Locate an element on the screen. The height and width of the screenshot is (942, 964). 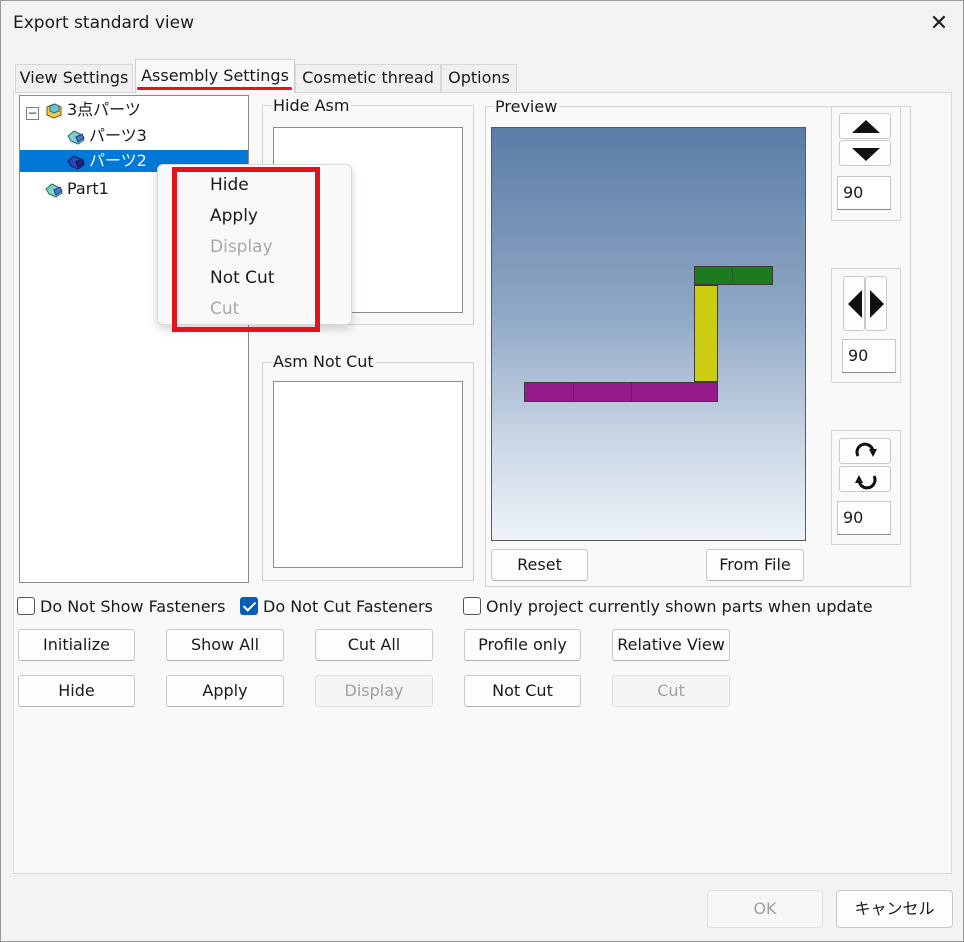
rotate-up-button is located at coordinates (865, 126).